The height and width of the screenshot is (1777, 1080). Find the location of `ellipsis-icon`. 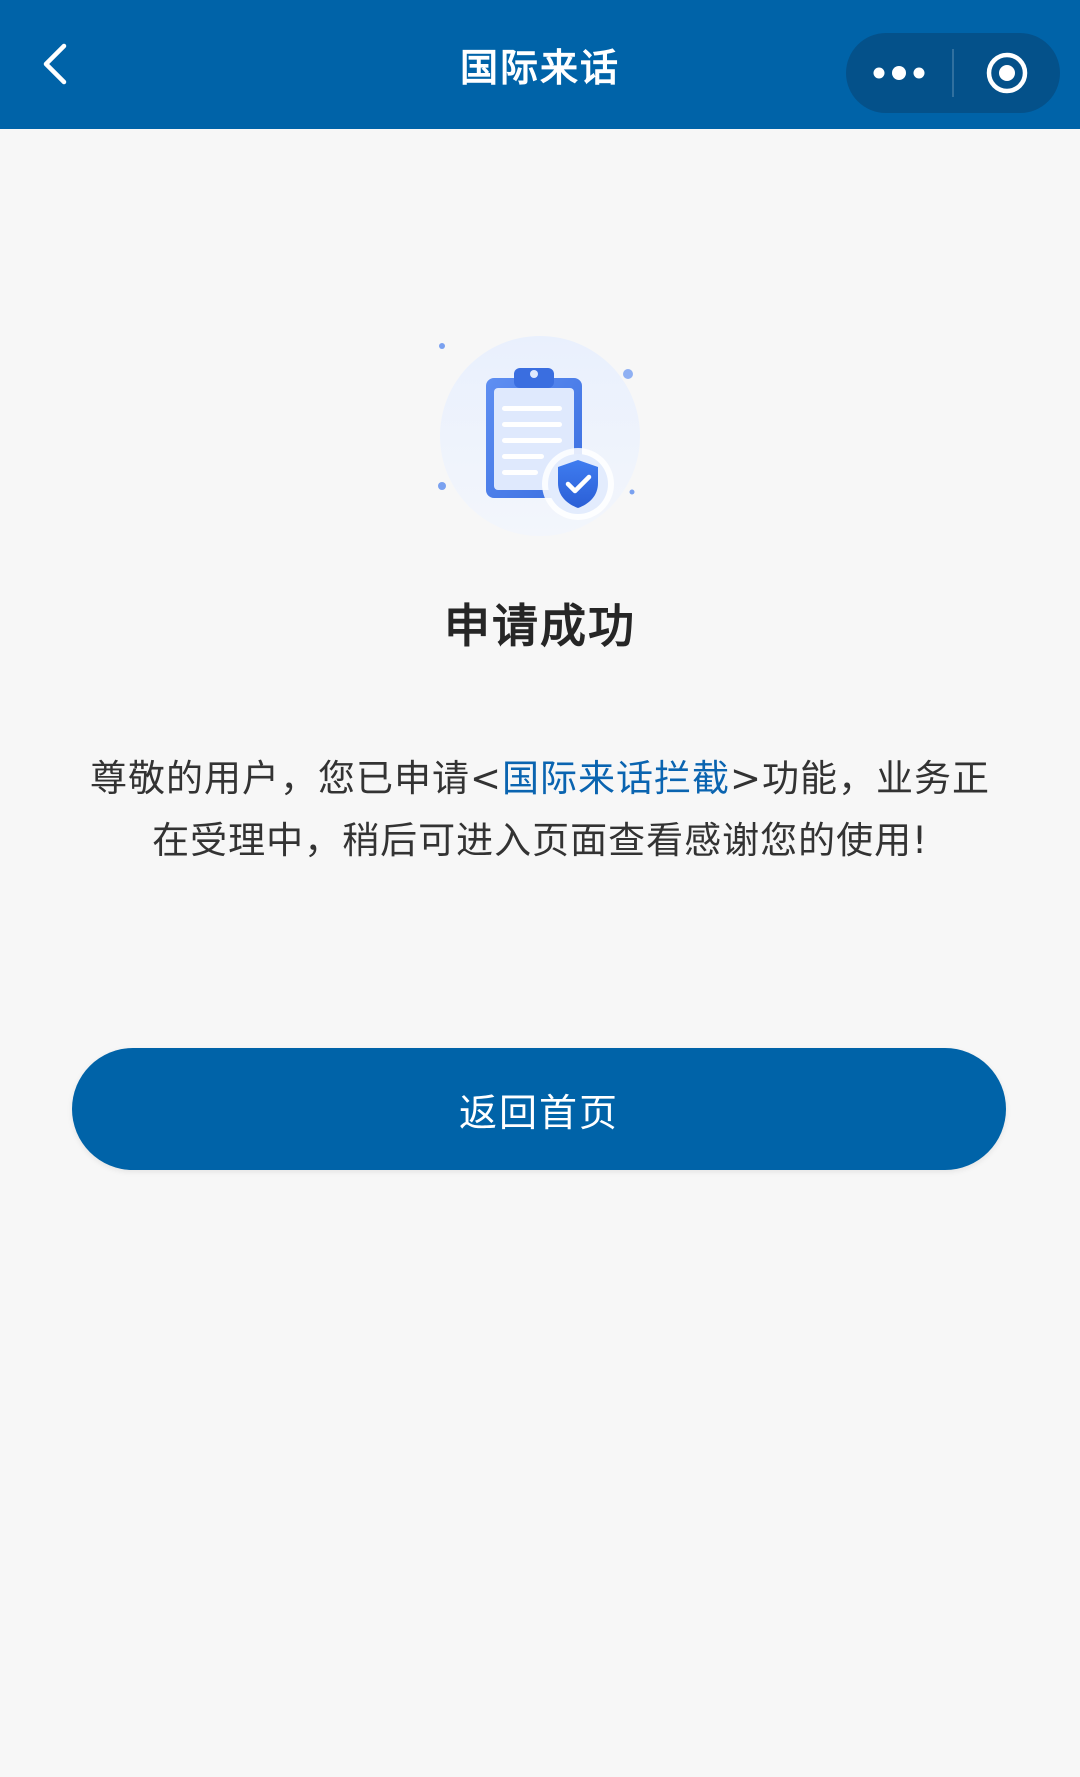

ellipsis-icon is located at coordinates (899, 73).